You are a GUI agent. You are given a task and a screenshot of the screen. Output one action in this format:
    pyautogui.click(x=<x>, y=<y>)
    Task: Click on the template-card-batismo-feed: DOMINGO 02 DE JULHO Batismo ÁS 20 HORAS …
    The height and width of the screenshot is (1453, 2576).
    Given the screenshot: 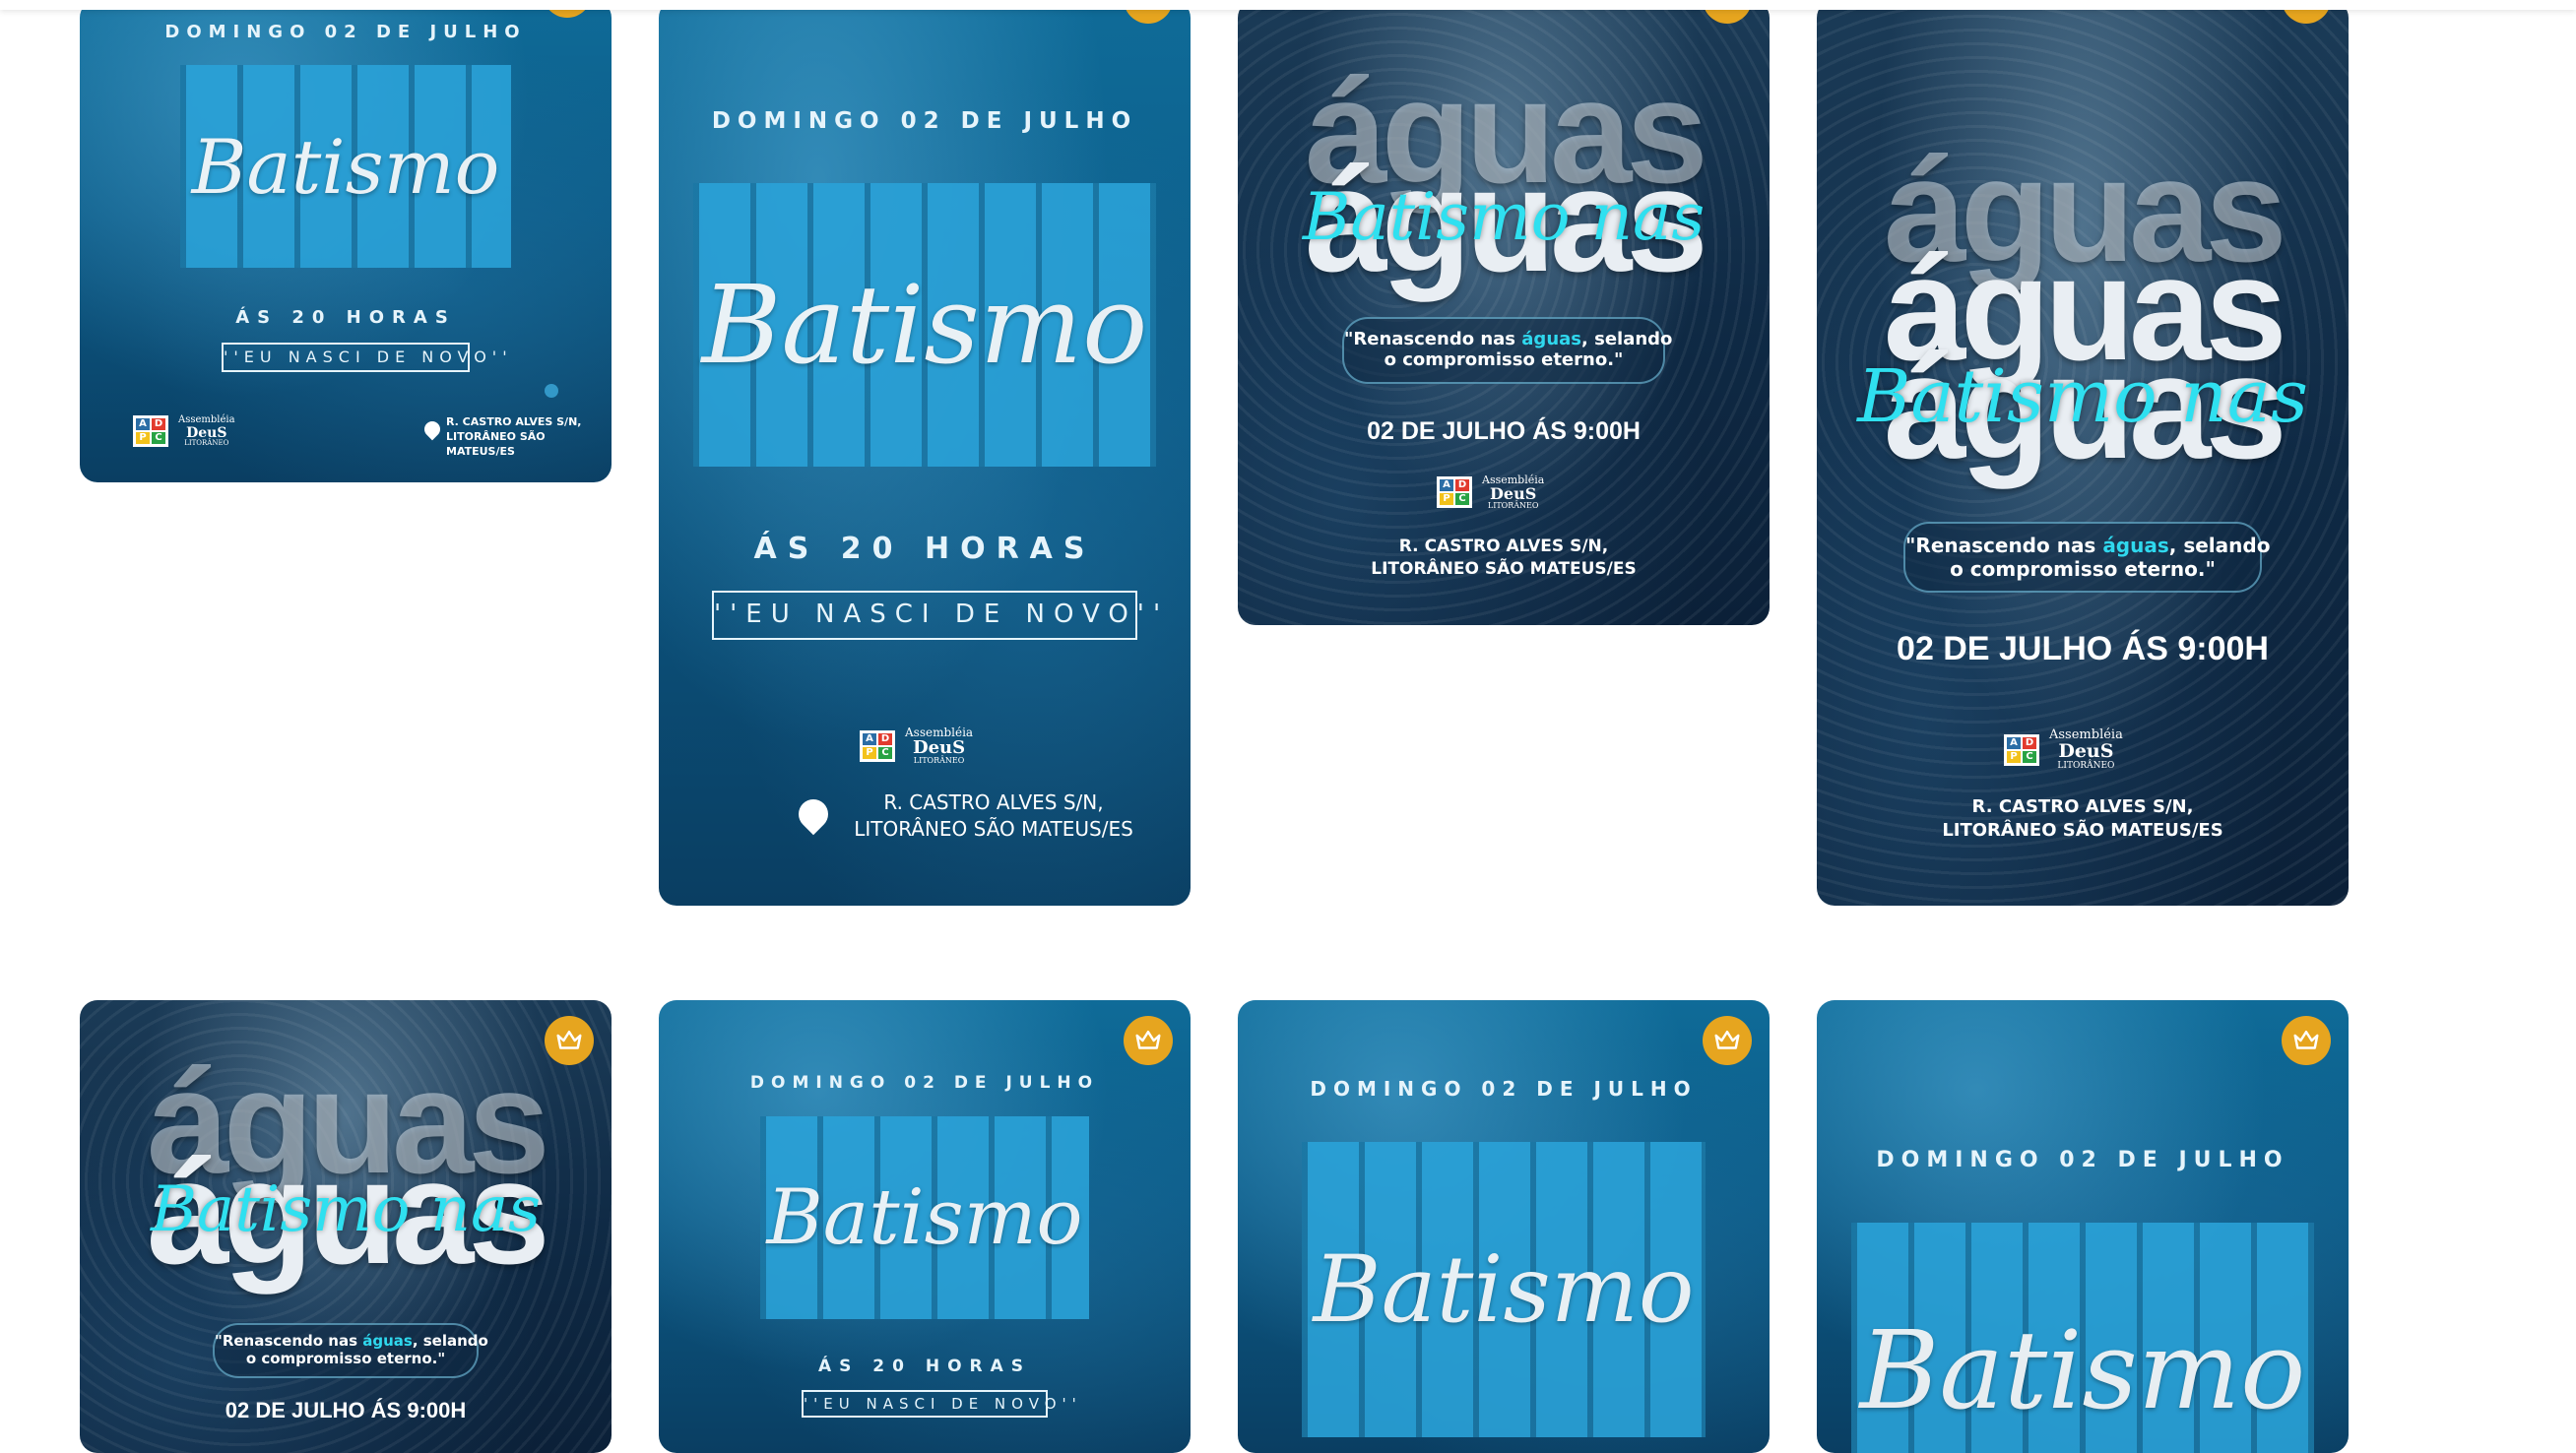 What is the action you would take?
    pyautogui.click(x=925, y=1226)
    